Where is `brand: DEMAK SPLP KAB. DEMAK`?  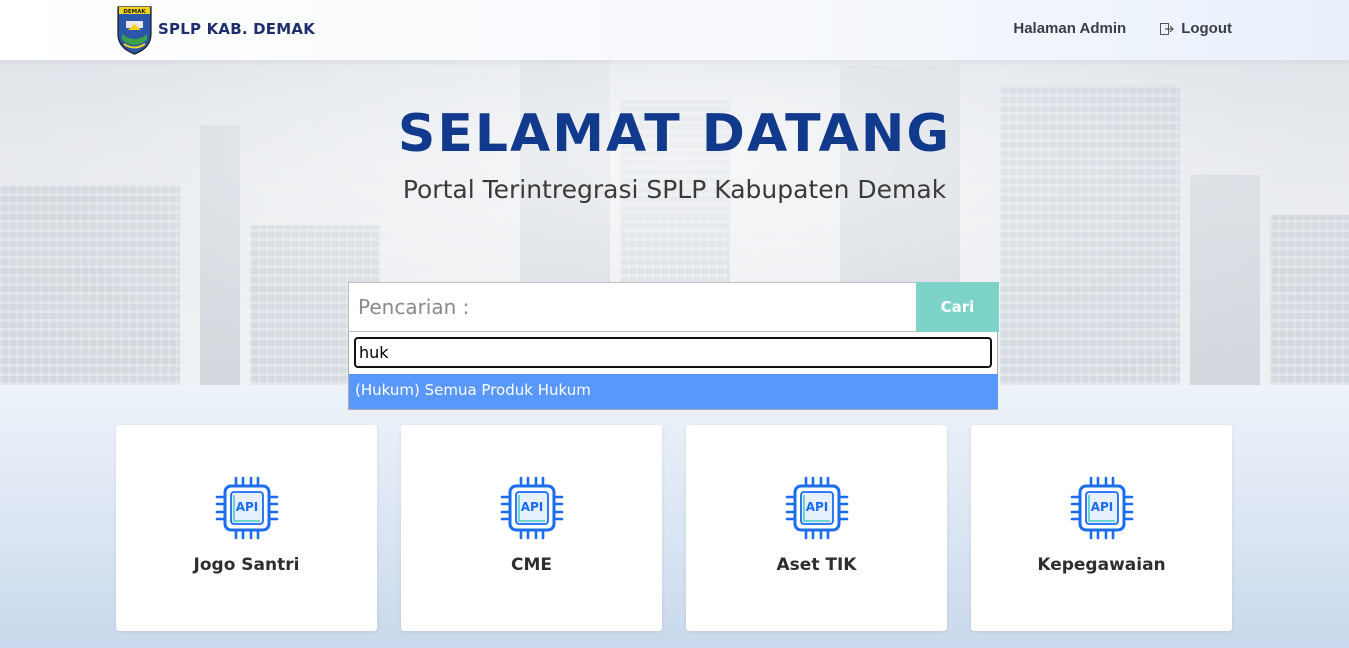
brand: DEMAK SPLP KAB. DEMAK is located at coordinates (215, 29).